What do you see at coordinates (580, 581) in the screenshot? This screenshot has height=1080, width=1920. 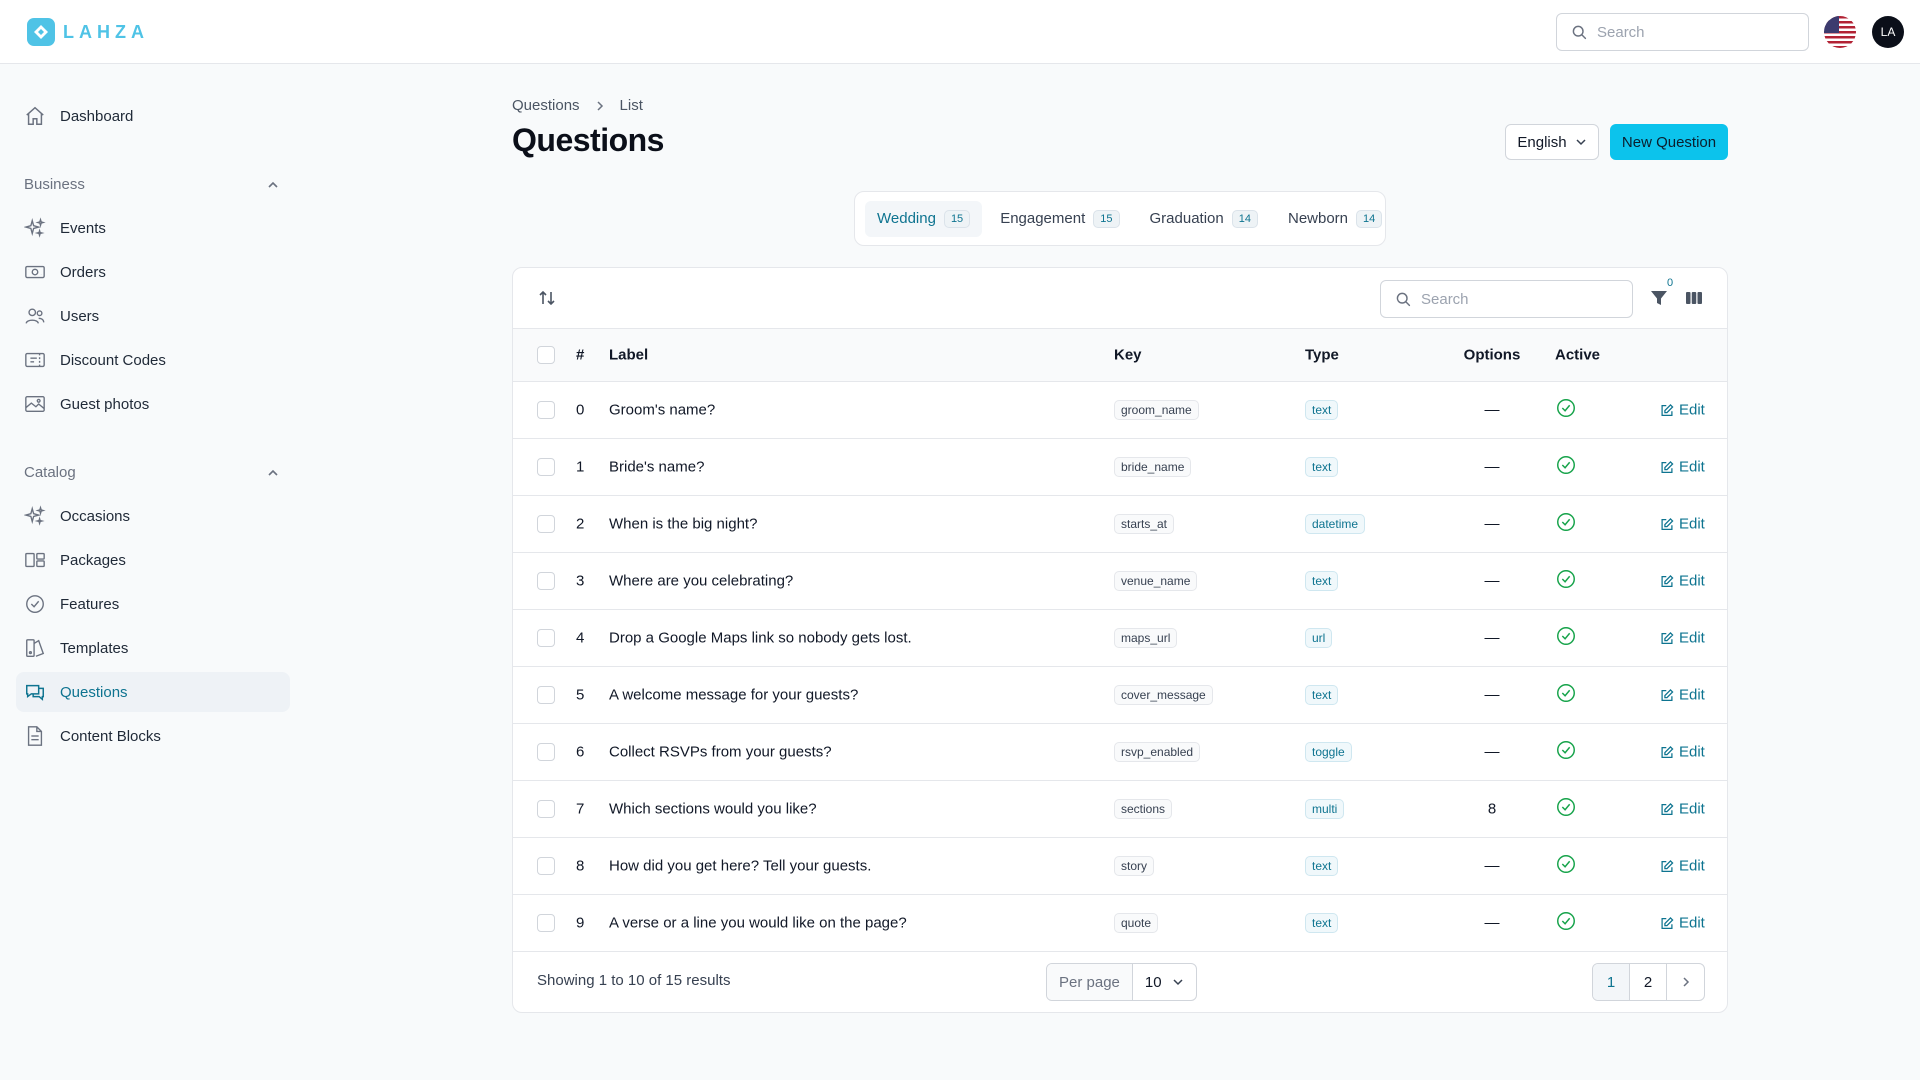 I see `row-number: 3` at bounding box center [580, 581].